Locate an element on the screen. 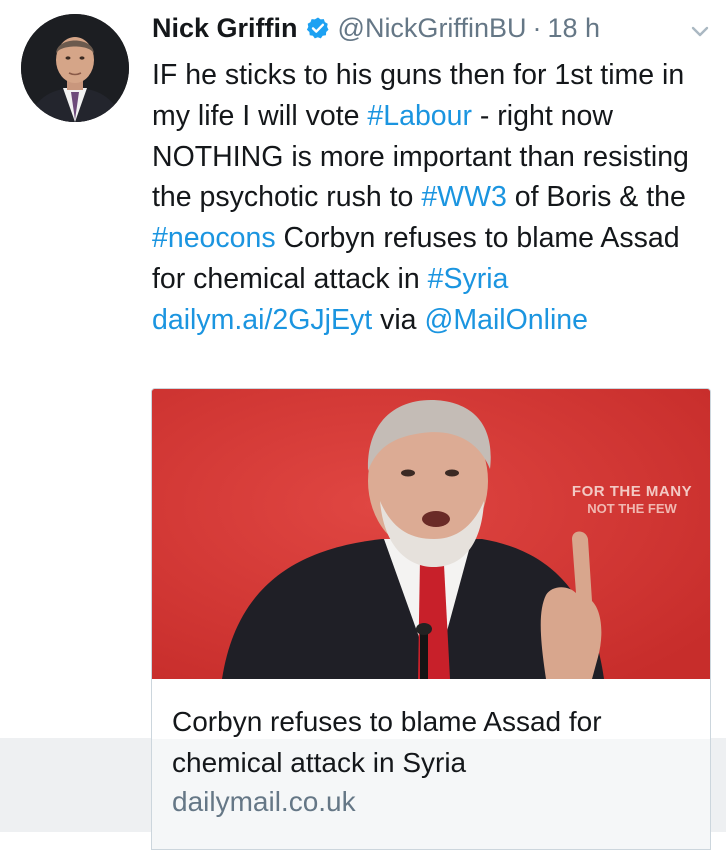  tweet-text-segment: via is located at coordinates (398, 319).